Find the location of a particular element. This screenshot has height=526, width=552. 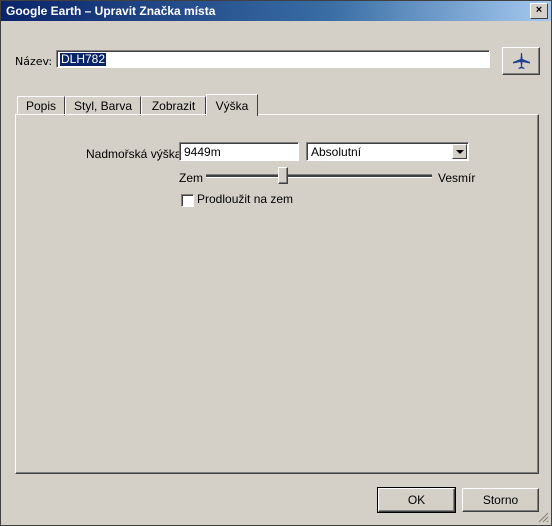

placemark-icon-button is located at coordinates (521, 61).